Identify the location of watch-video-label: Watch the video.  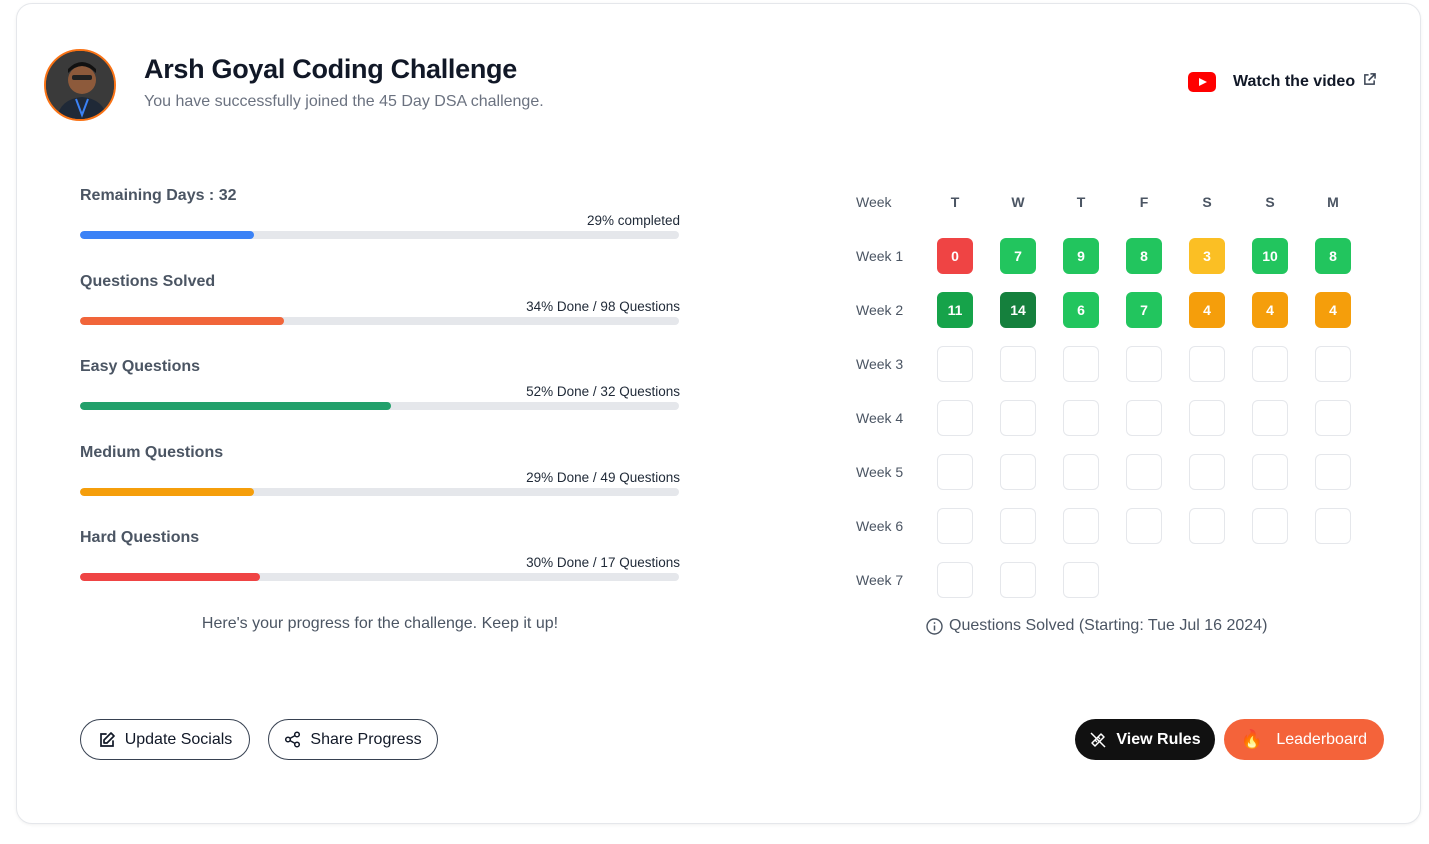
(1294, 81).